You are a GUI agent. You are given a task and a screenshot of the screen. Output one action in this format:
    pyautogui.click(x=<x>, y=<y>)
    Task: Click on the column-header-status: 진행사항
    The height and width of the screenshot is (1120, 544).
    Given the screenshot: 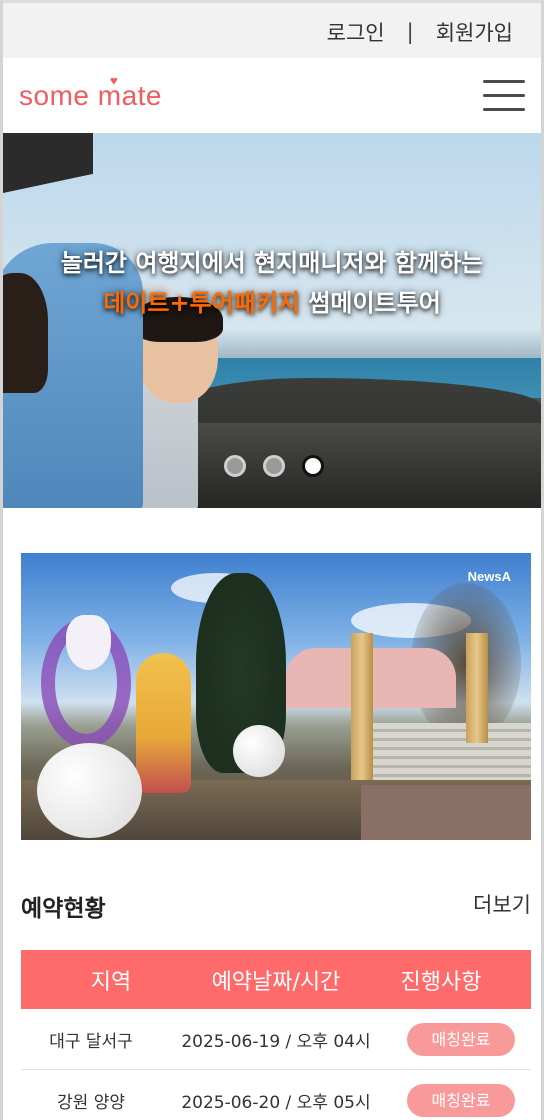 What is the action you would take?
    pyautogui.click(x=441, y=982)
    